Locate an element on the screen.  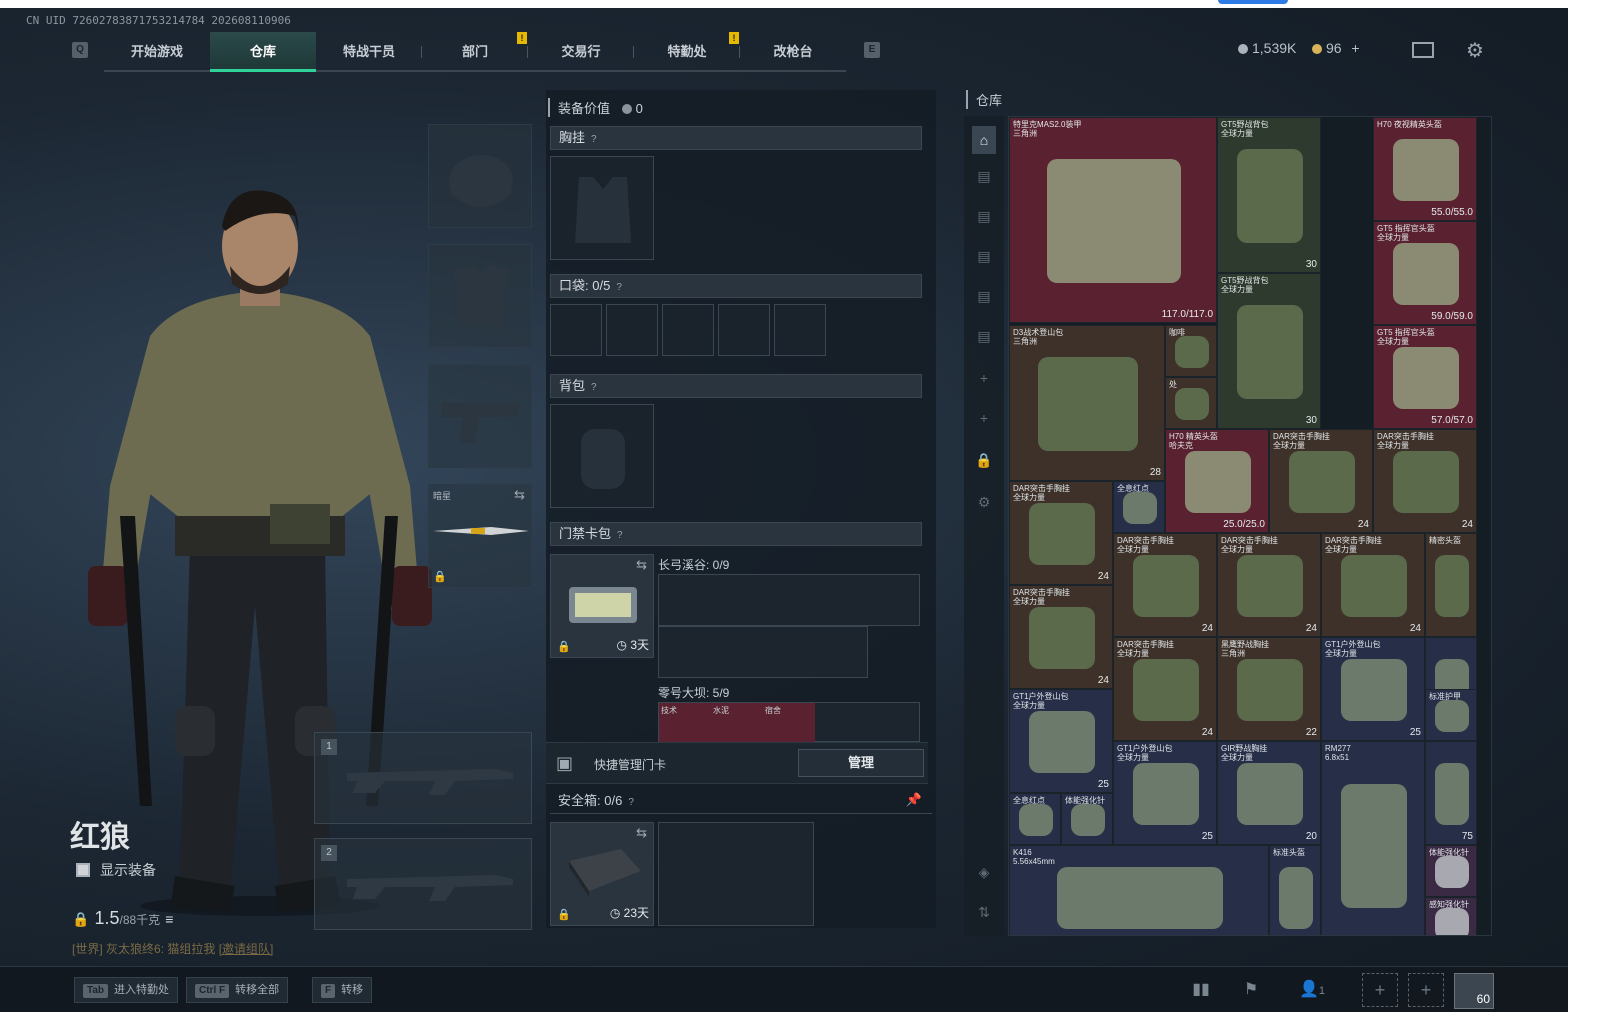
hint-enter-special-ops: Tab 进入特勤处 is located at coordinates (126, 990).